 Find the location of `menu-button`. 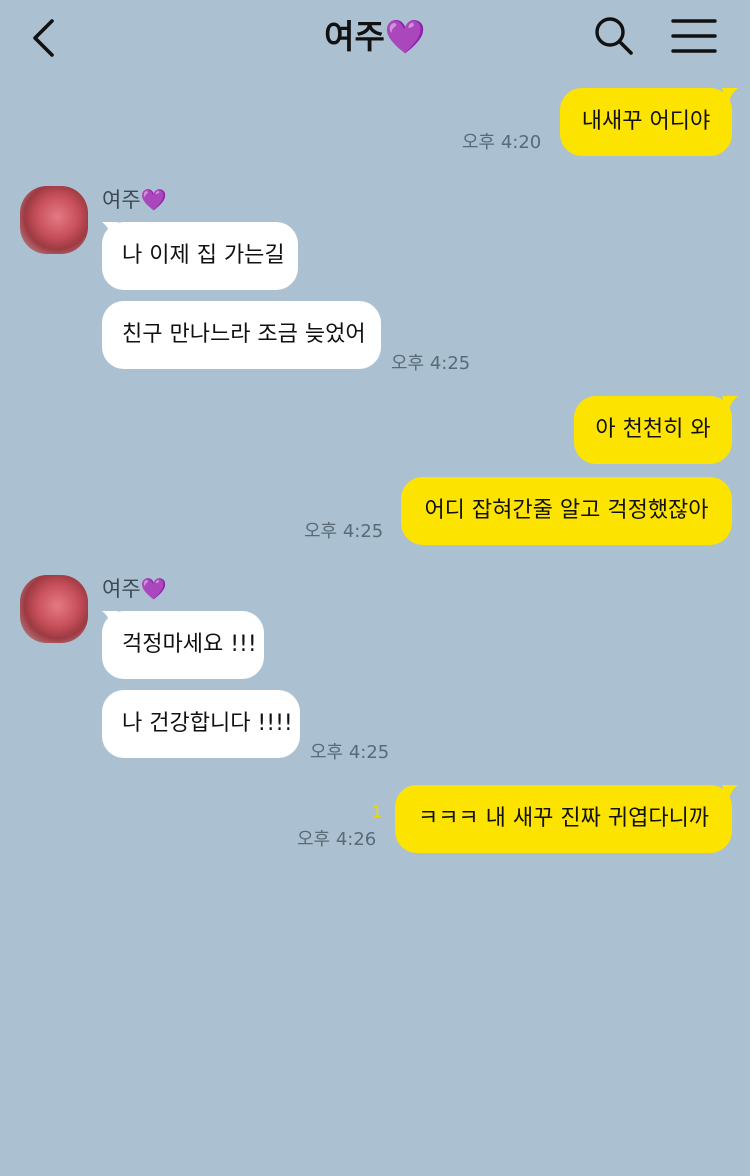

menu-button is located at coordinates (694, 36).